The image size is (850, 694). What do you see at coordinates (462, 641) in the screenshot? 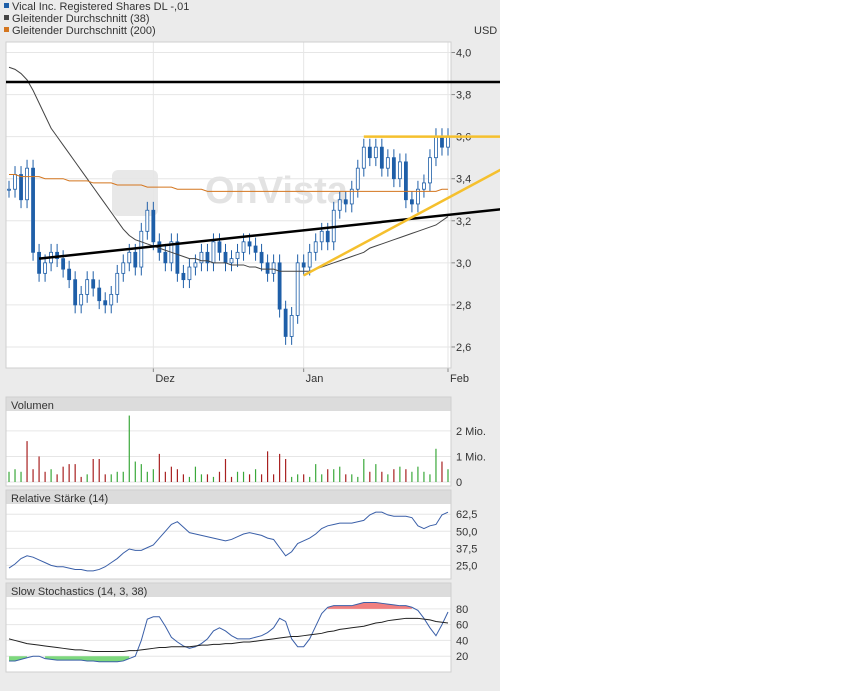
I see `stoch-ytick-label: 40` at bounding box center [462, 641].